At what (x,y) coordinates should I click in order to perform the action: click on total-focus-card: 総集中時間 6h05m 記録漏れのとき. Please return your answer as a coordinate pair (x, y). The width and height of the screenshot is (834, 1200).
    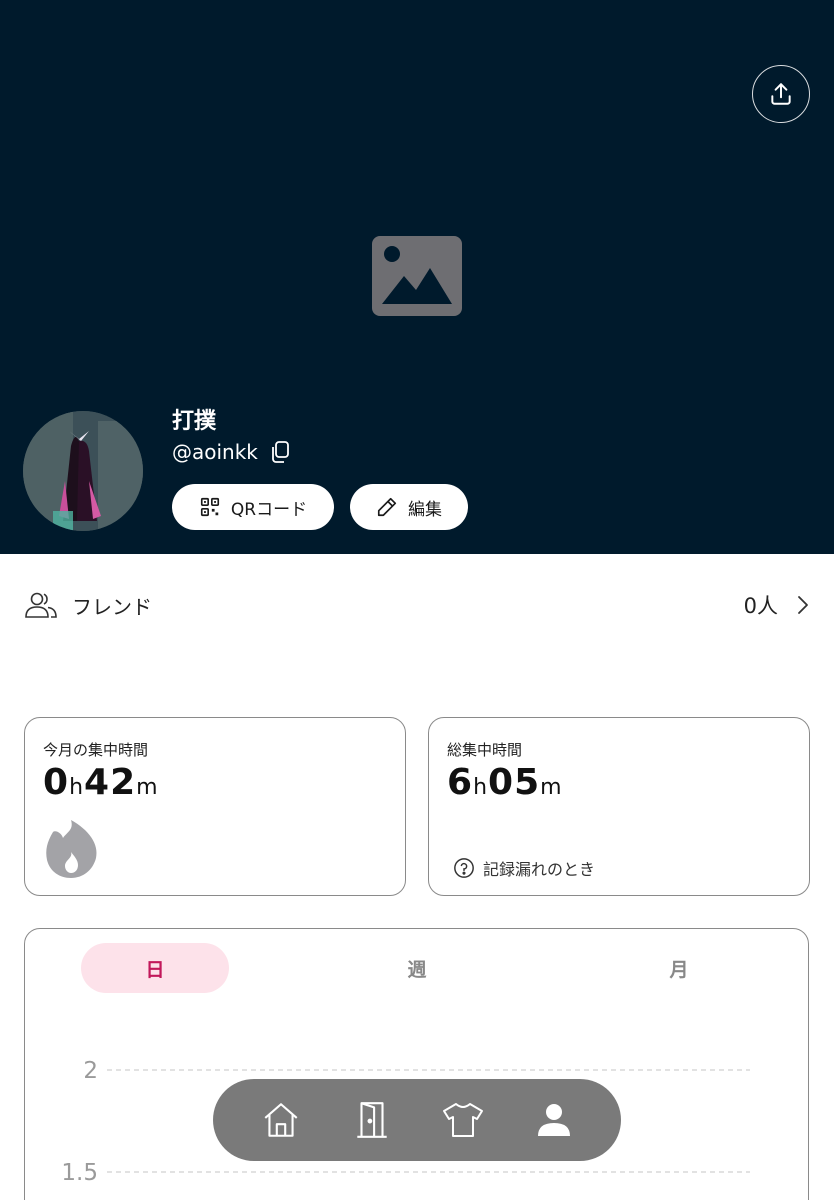
    Looking at the image, I should click on (619, 806).